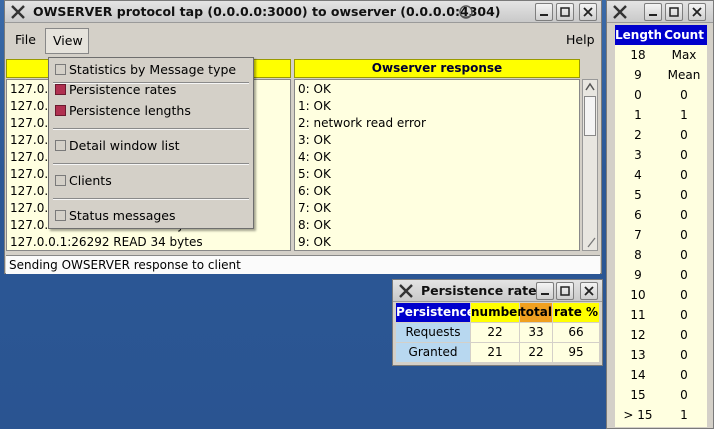  I want to click on menu-item-label: Detail window list, so click(124, 145).